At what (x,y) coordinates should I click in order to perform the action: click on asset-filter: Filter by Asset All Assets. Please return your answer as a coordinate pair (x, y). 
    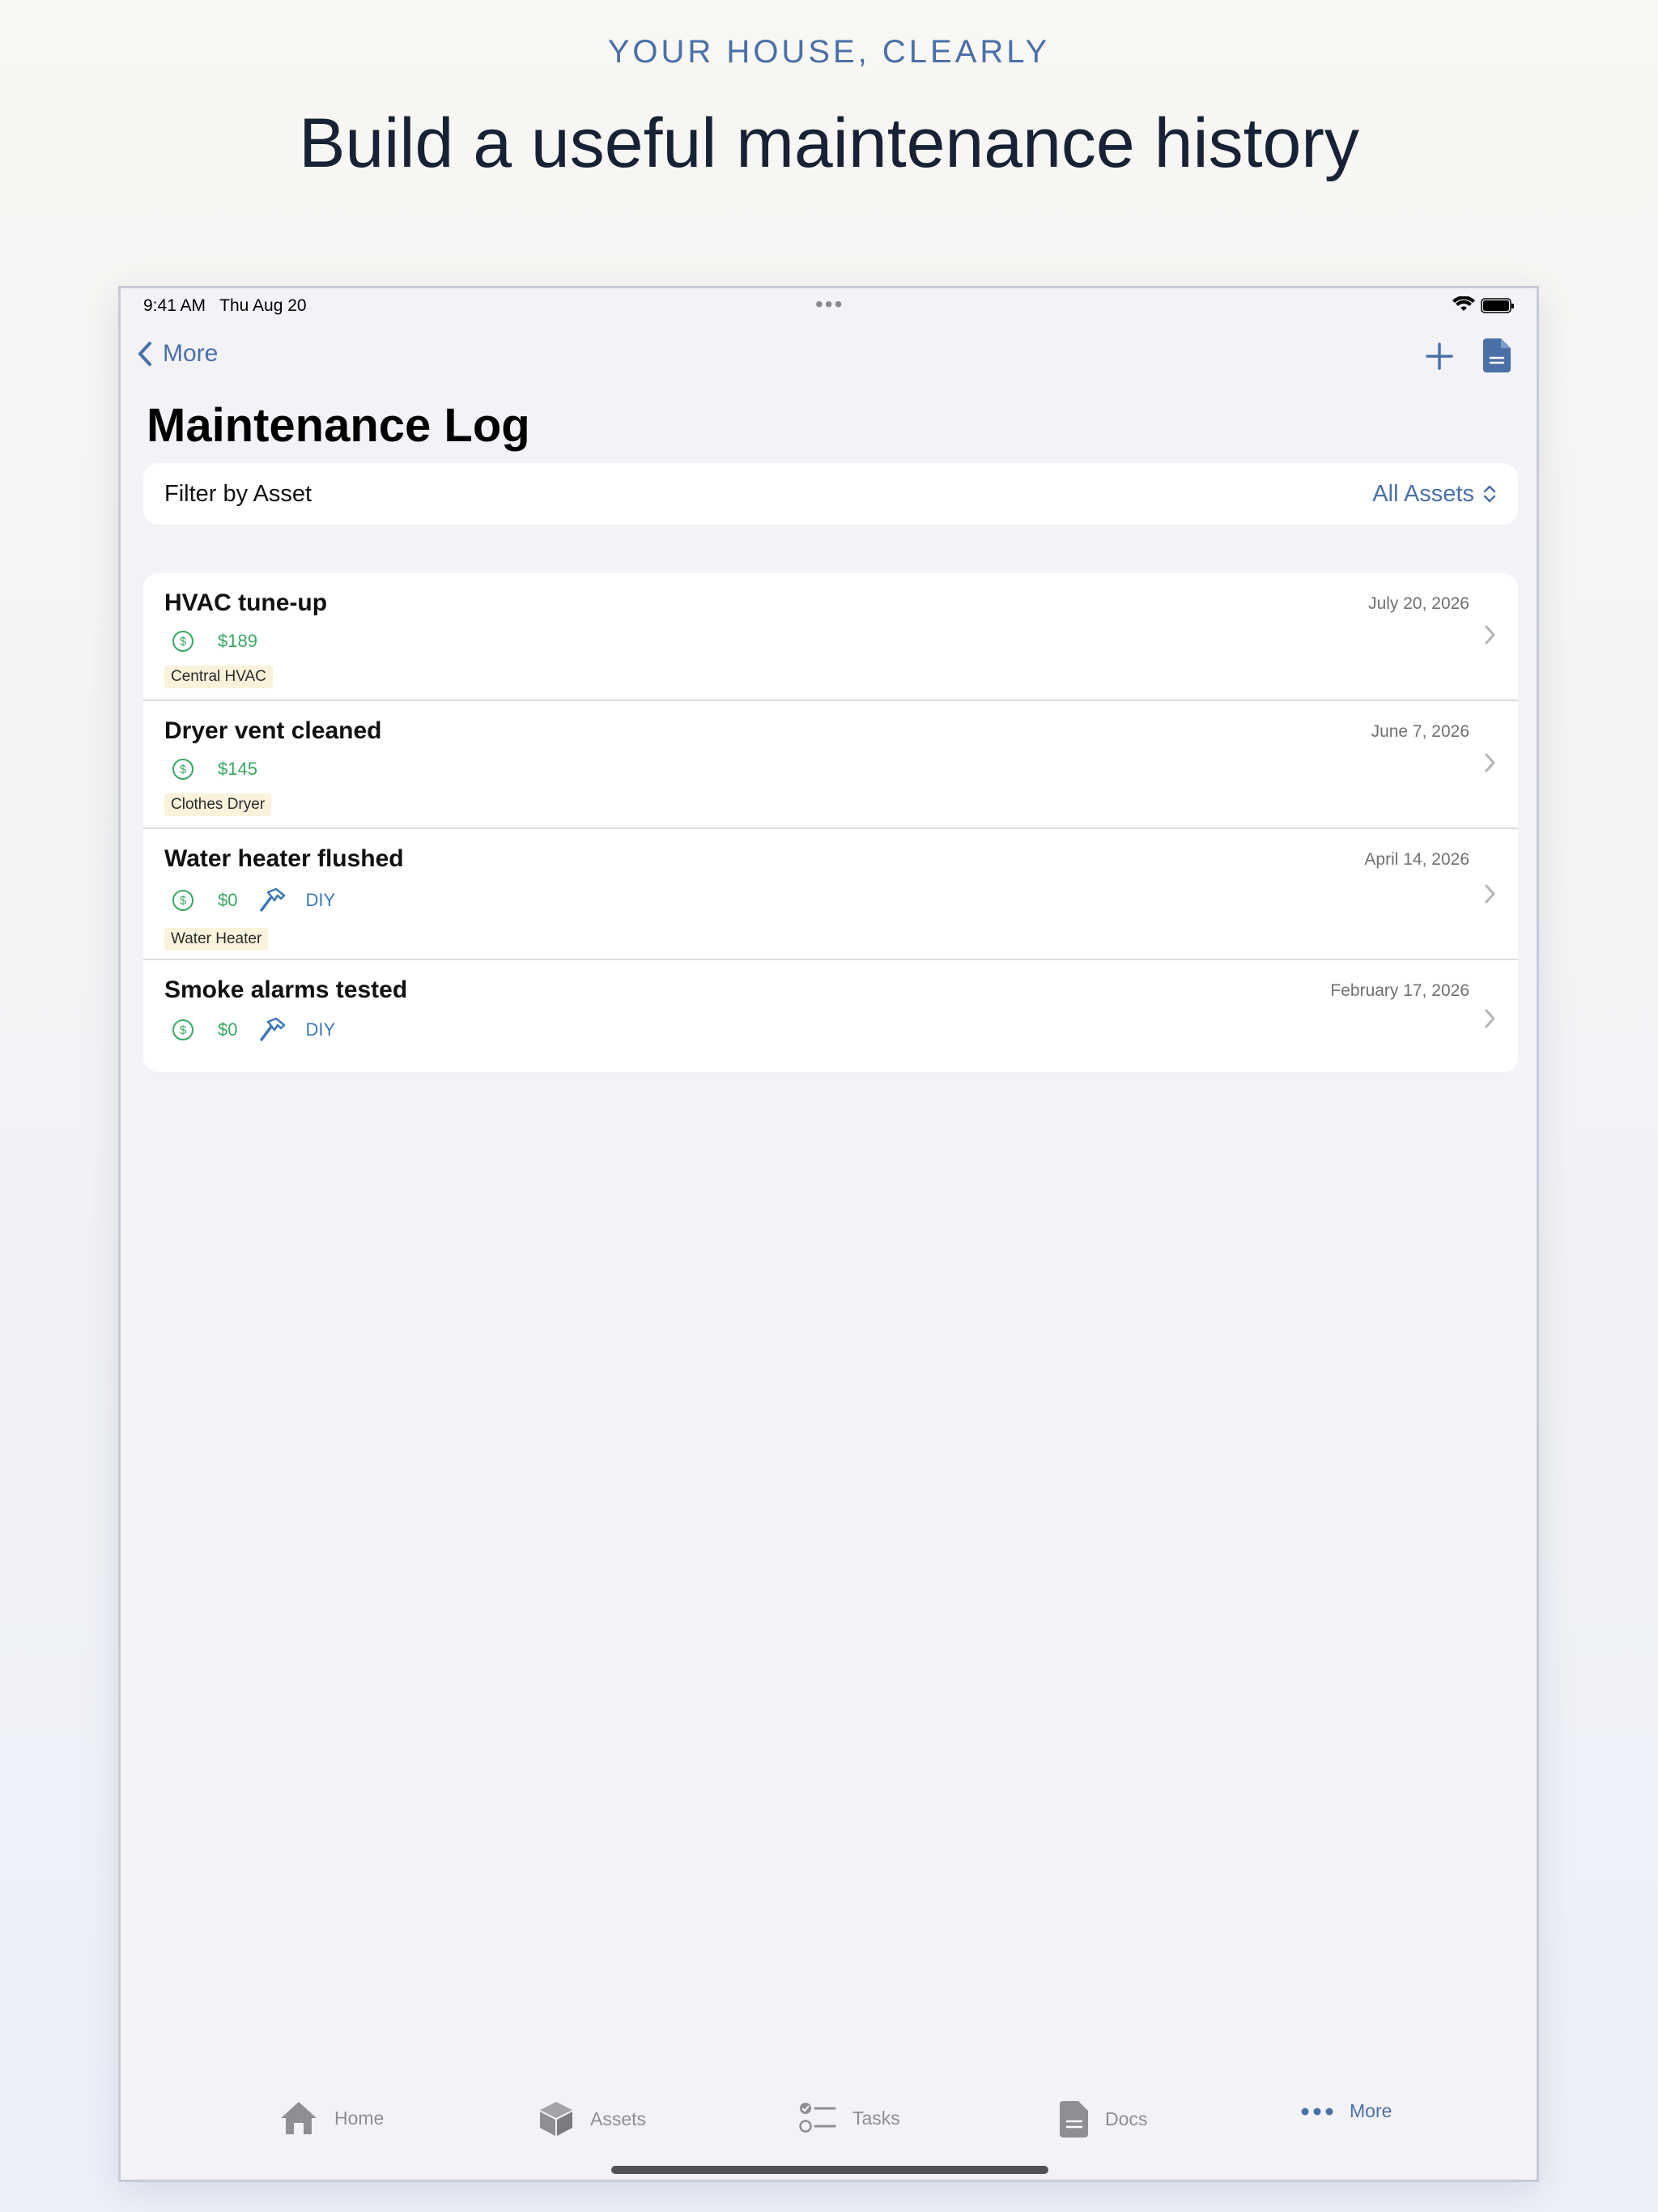
    Looking at the image, I should click on (830, 494).